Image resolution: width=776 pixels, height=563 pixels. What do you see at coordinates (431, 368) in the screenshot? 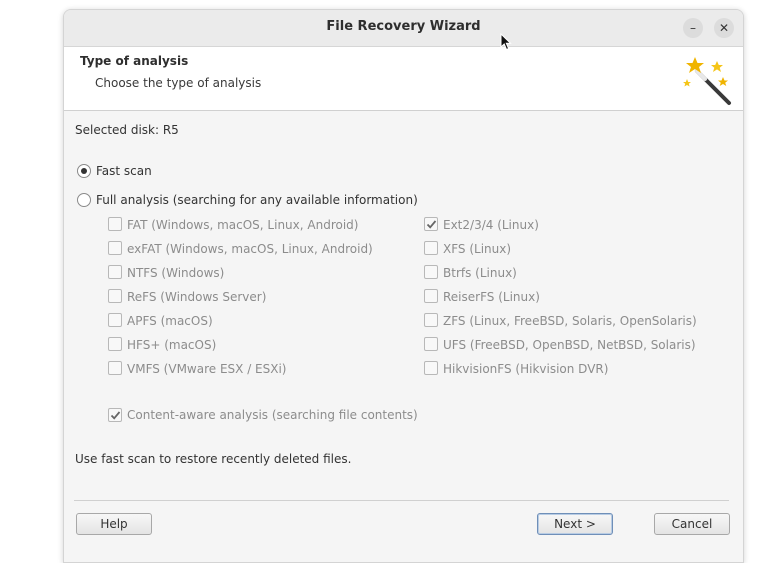
I see `hikvisionfs-checkbox` at bounding box center [431, 368].